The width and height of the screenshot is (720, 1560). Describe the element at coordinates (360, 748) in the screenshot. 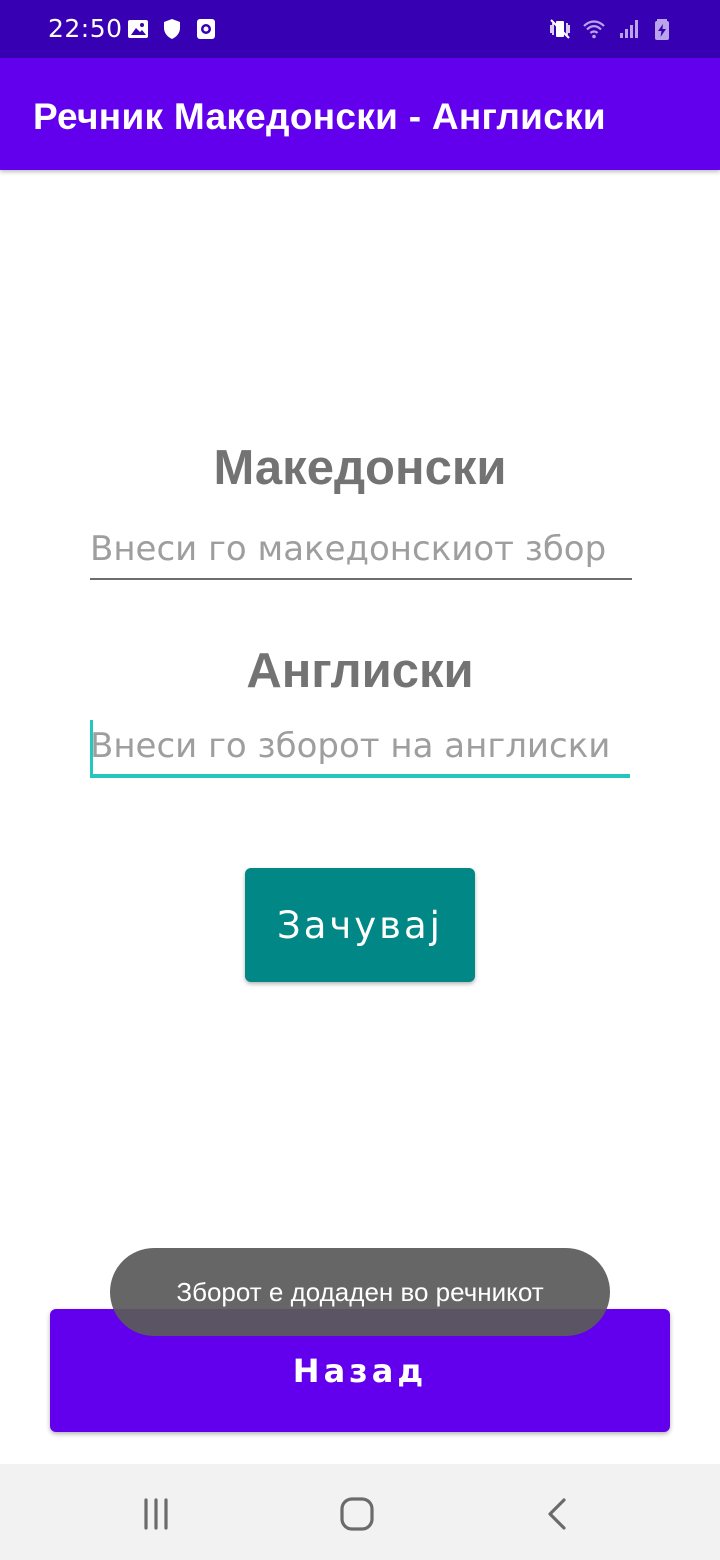

I see `english-word-input` at that location.